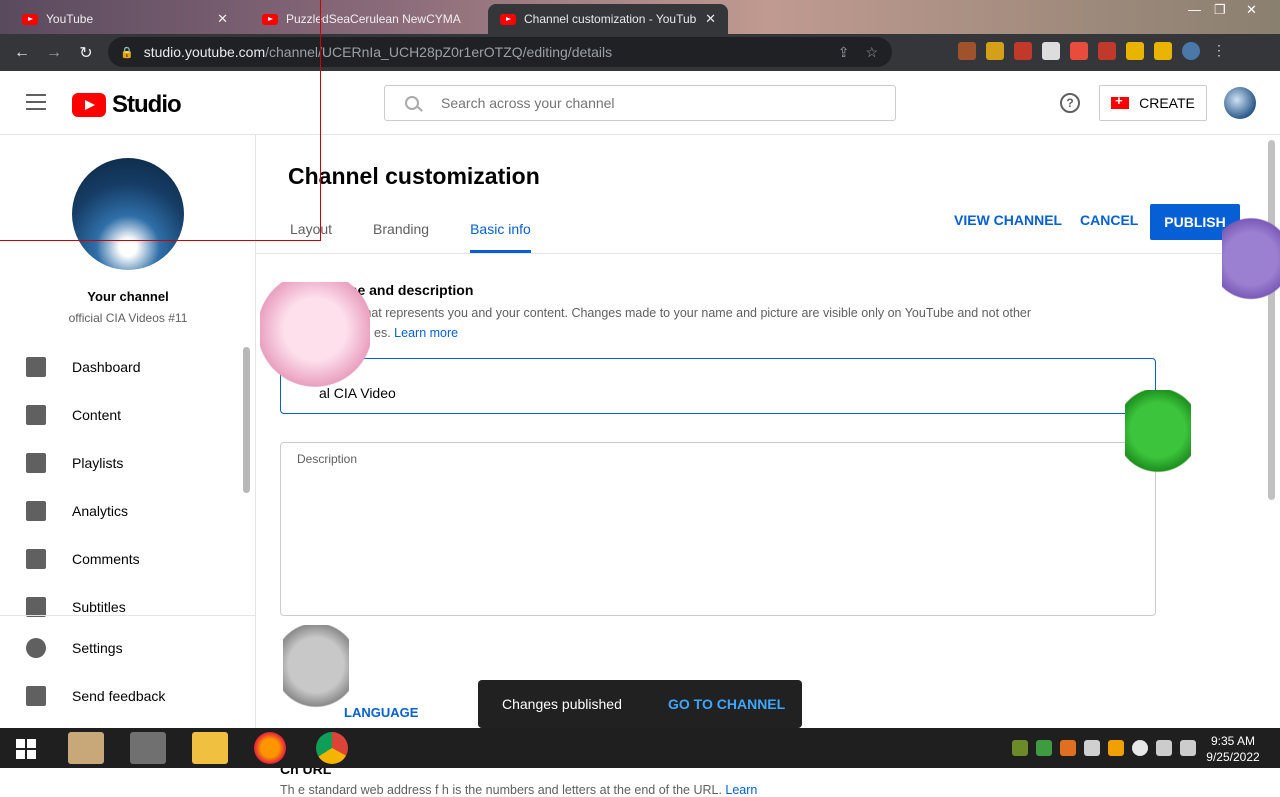  What do you see at coordinates (147, 104) in the screenshot?
I see `logo-text: Studio` at bounding box center [147, 104].